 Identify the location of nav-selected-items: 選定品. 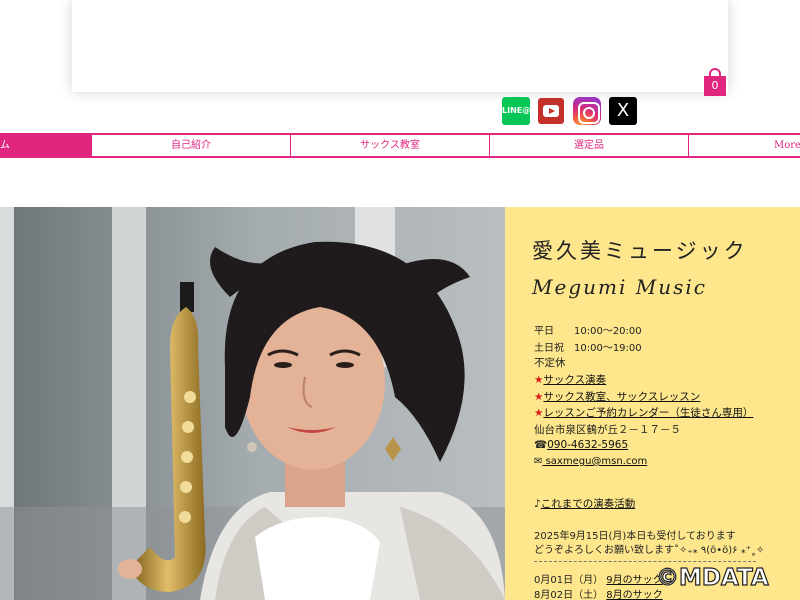
(589, 145).